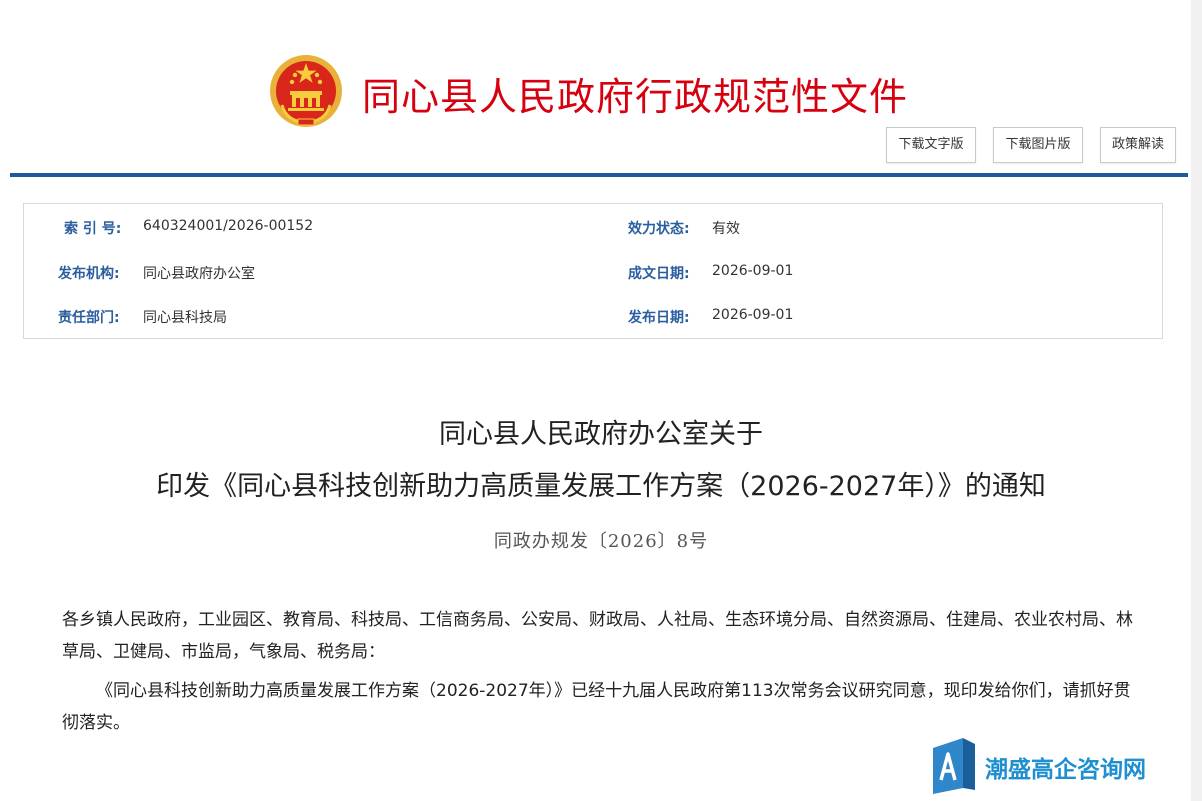  What do you see at coordinates (659, 274) in the screenshot?
I see `written-date-label: 成文日期:` at bounding box center [659, 274].